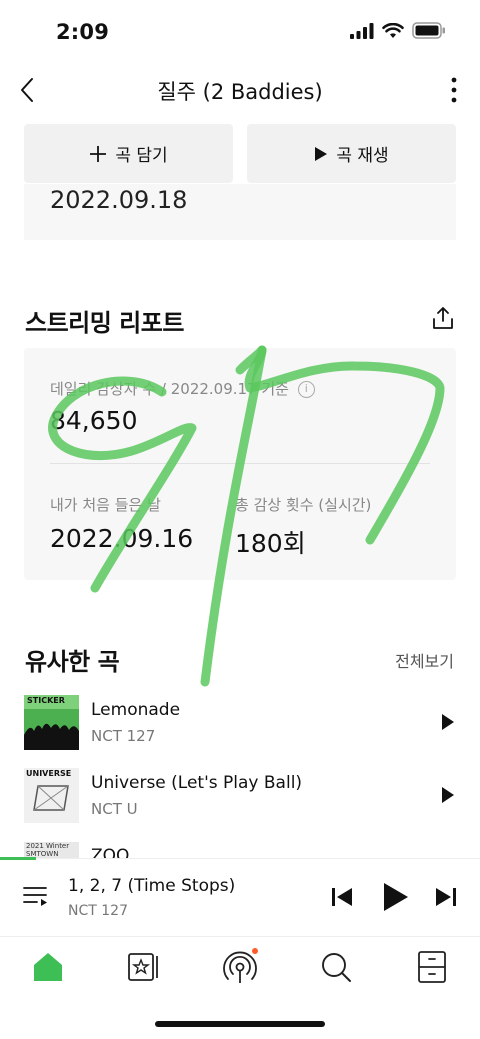 Image resolution: width=480 pixels, height=1039 pixels. I want to click on album-art: UNIVERSE, so click(51, 795).